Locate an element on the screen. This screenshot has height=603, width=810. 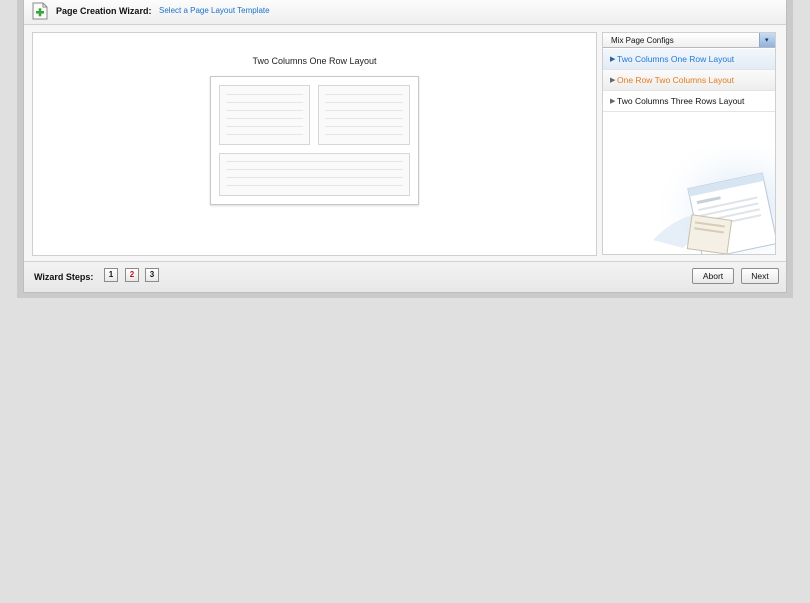
add-page-icon is located at coordinates (40, 11).